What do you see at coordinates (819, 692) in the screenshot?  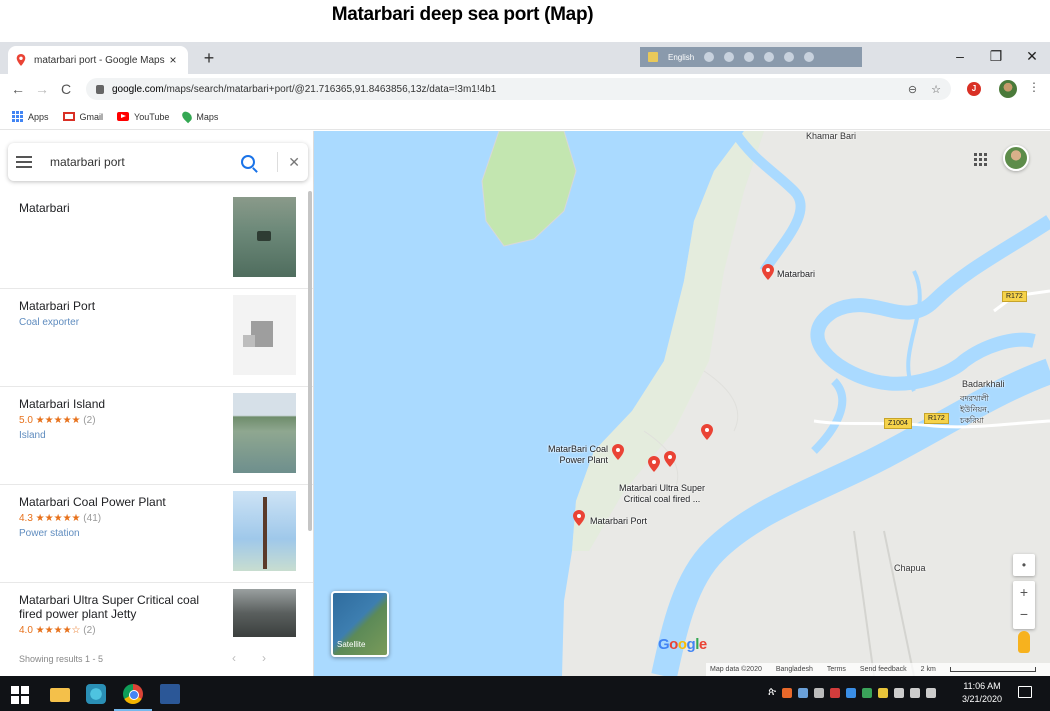 I see `network-icon` at bounding box center [819, 692].